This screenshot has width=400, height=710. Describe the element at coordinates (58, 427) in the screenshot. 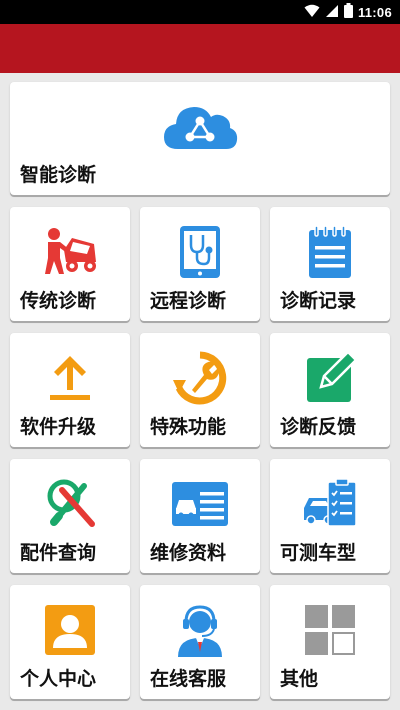

I see `software-upgrade-label: 软件升级` at that location.